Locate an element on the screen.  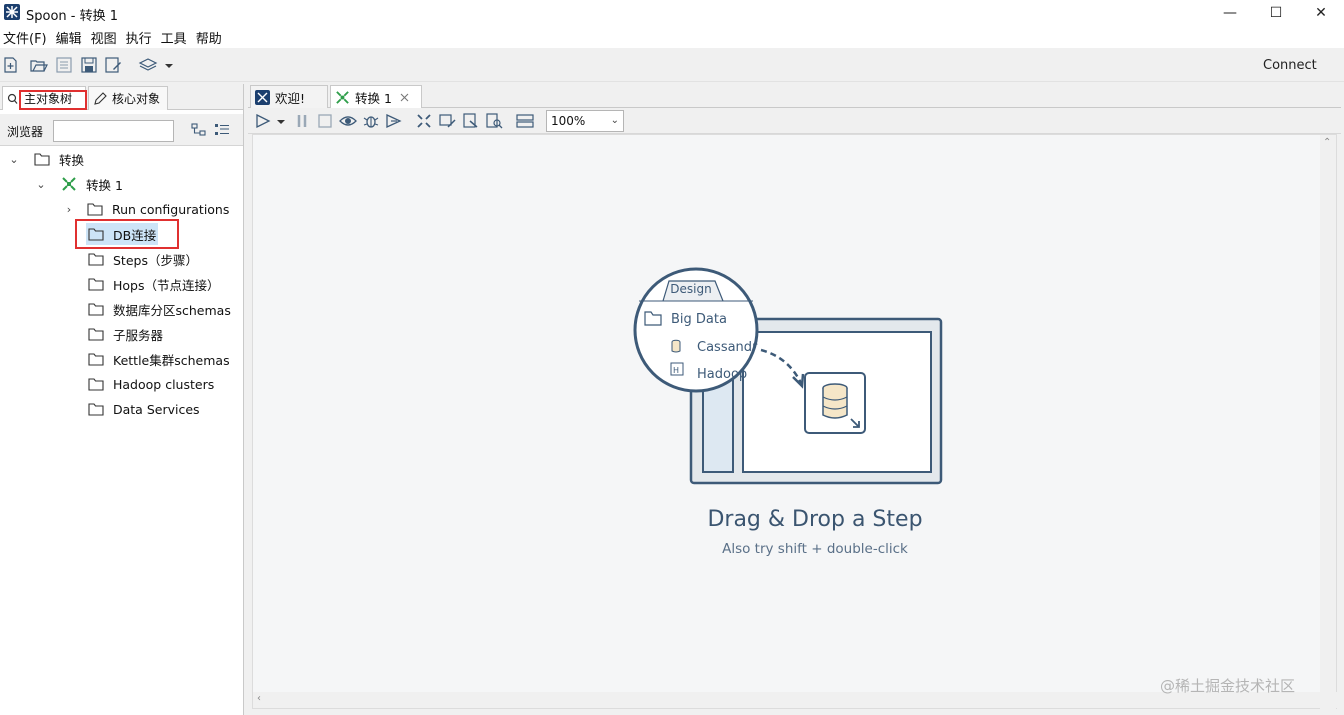
tree-item-label: 数据库分区schemas is located at coordinates (172, 310).